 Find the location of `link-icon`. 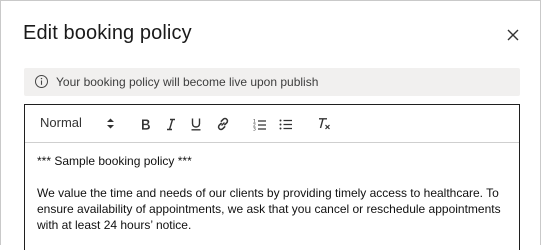

link-icon is located at coordinates (223, 124).